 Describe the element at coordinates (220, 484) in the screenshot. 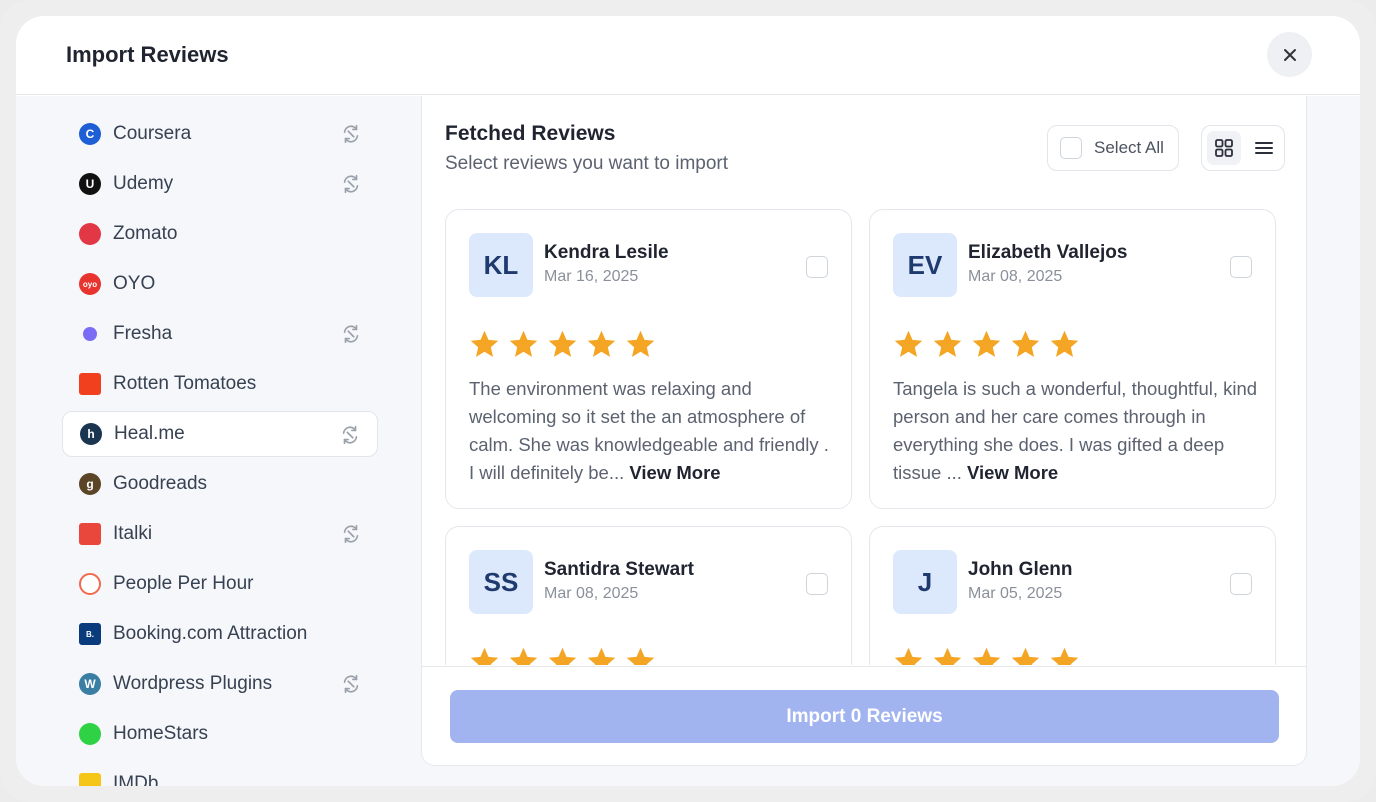

I see `source-item: g Goodreads` at that location.